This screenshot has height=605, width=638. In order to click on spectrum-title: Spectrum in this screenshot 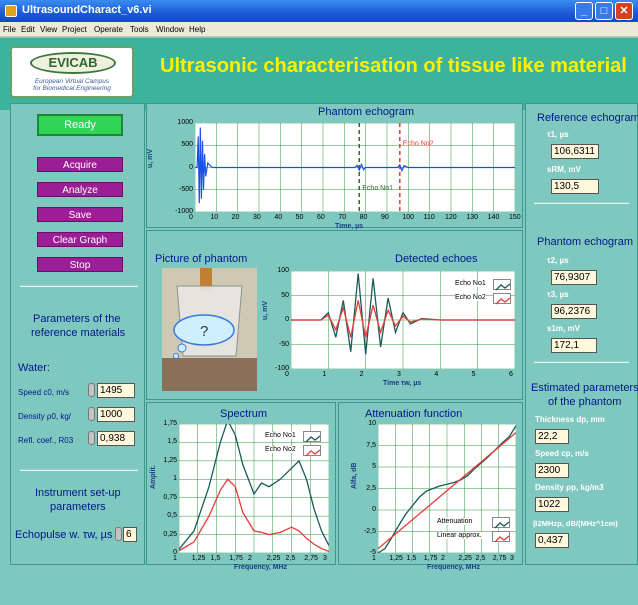, I will do `click(244, 414)`.